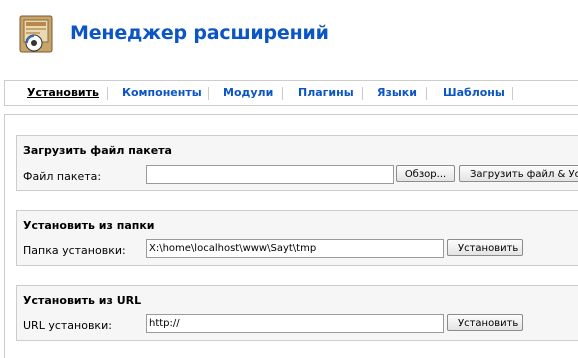  I want to click on section-title: Загрузить файл пакета, so click(97, 150).